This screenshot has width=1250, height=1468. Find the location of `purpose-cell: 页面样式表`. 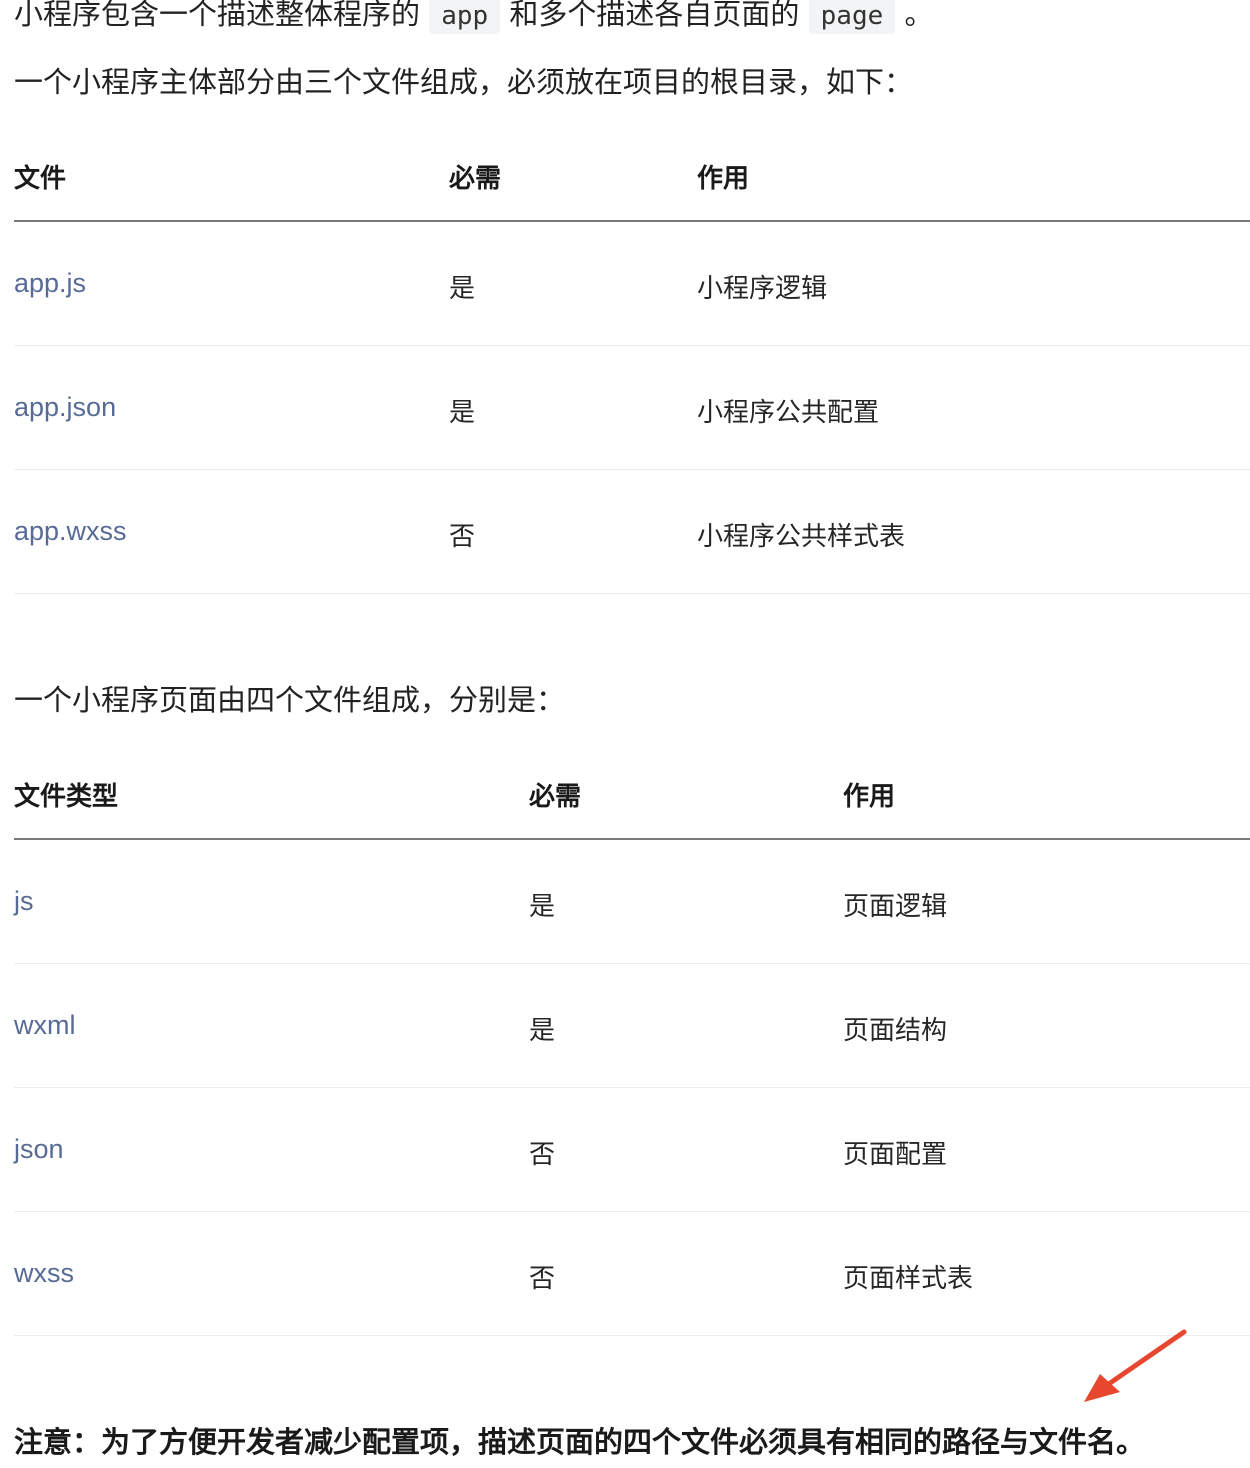

purpose-cell: 页面样式表 is located at coordinates (908, 1279).